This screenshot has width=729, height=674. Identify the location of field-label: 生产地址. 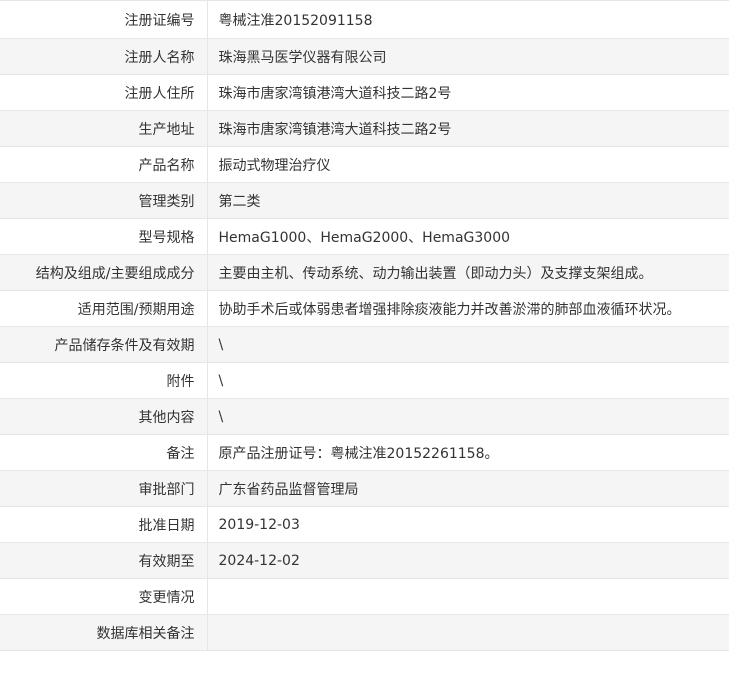
(104, 128).